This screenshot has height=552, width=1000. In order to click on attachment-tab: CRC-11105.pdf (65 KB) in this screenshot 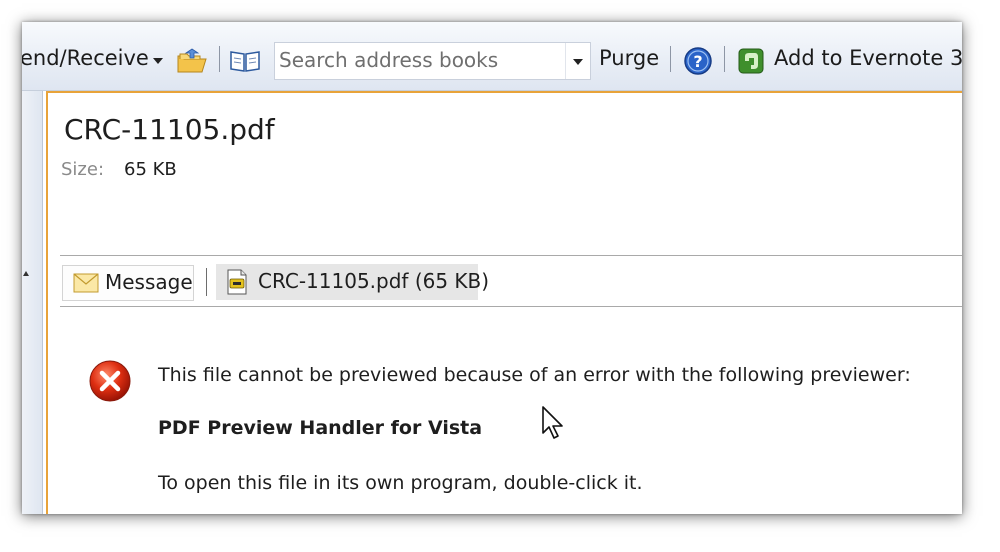, I will do `click(352, 282)`.